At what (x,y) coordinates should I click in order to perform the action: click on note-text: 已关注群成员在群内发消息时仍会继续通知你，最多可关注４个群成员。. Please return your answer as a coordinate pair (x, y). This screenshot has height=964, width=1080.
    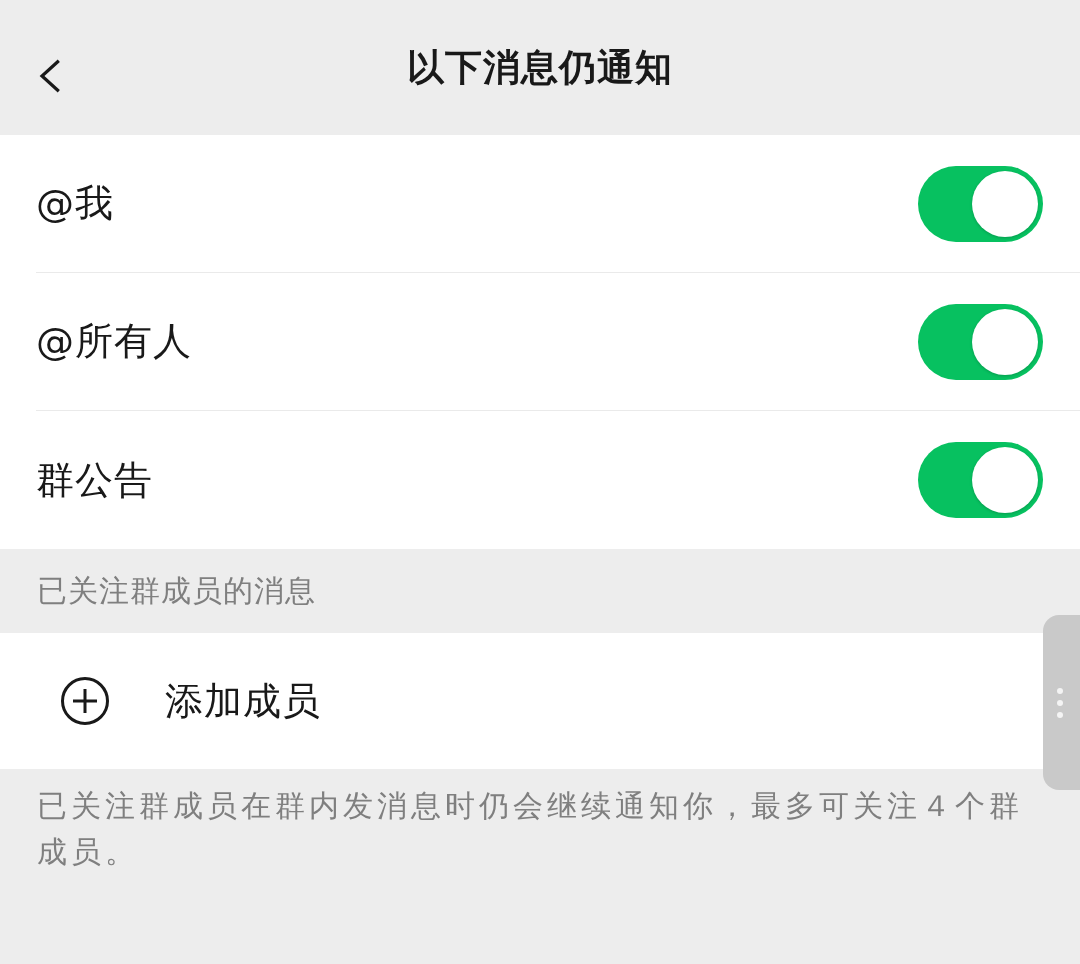
    Looking at the image, I should click on (530, 829).